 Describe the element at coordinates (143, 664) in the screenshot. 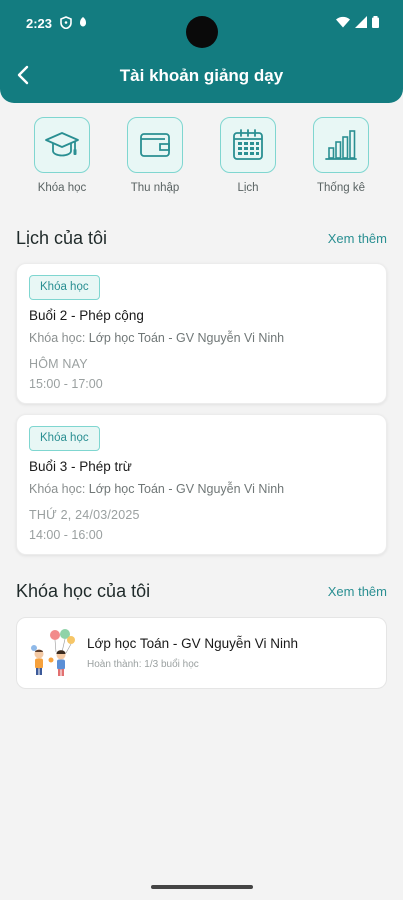

I see `course-progress: Hoàn thành: 1/3 buổi học` at that location.